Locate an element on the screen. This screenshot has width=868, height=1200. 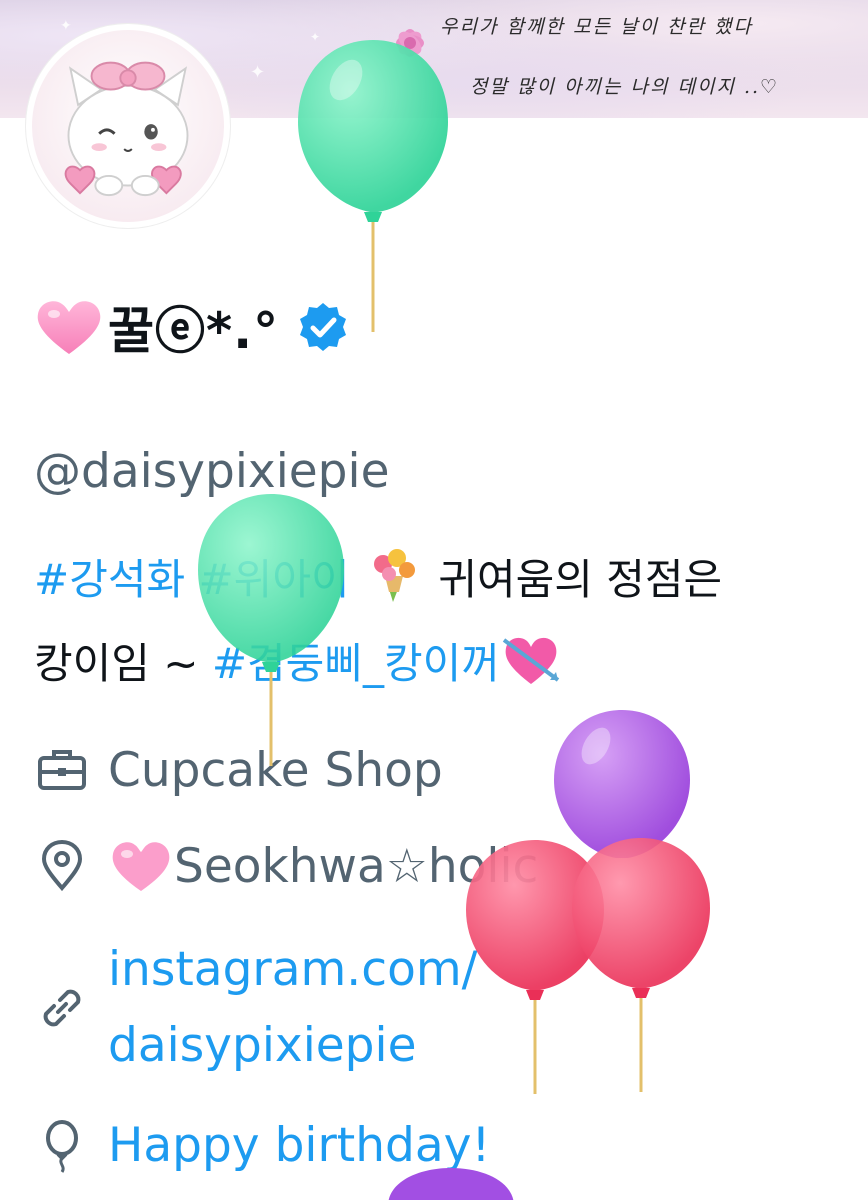
briefcase-icon is located at coordinates (62, 770).